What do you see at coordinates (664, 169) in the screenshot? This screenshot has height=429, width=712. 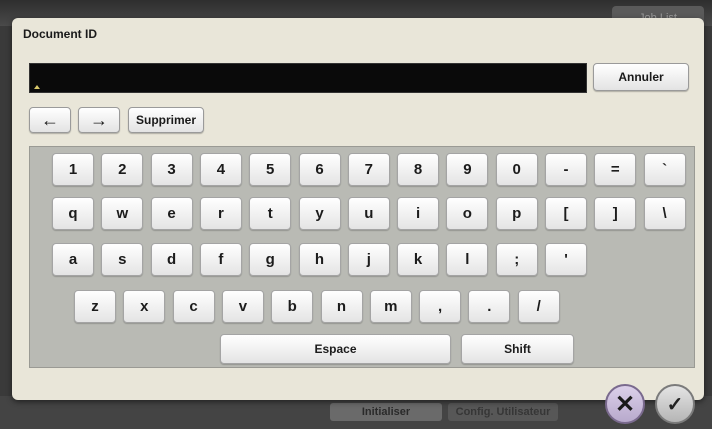 I see `key: `` at bounding box center [664, 169].